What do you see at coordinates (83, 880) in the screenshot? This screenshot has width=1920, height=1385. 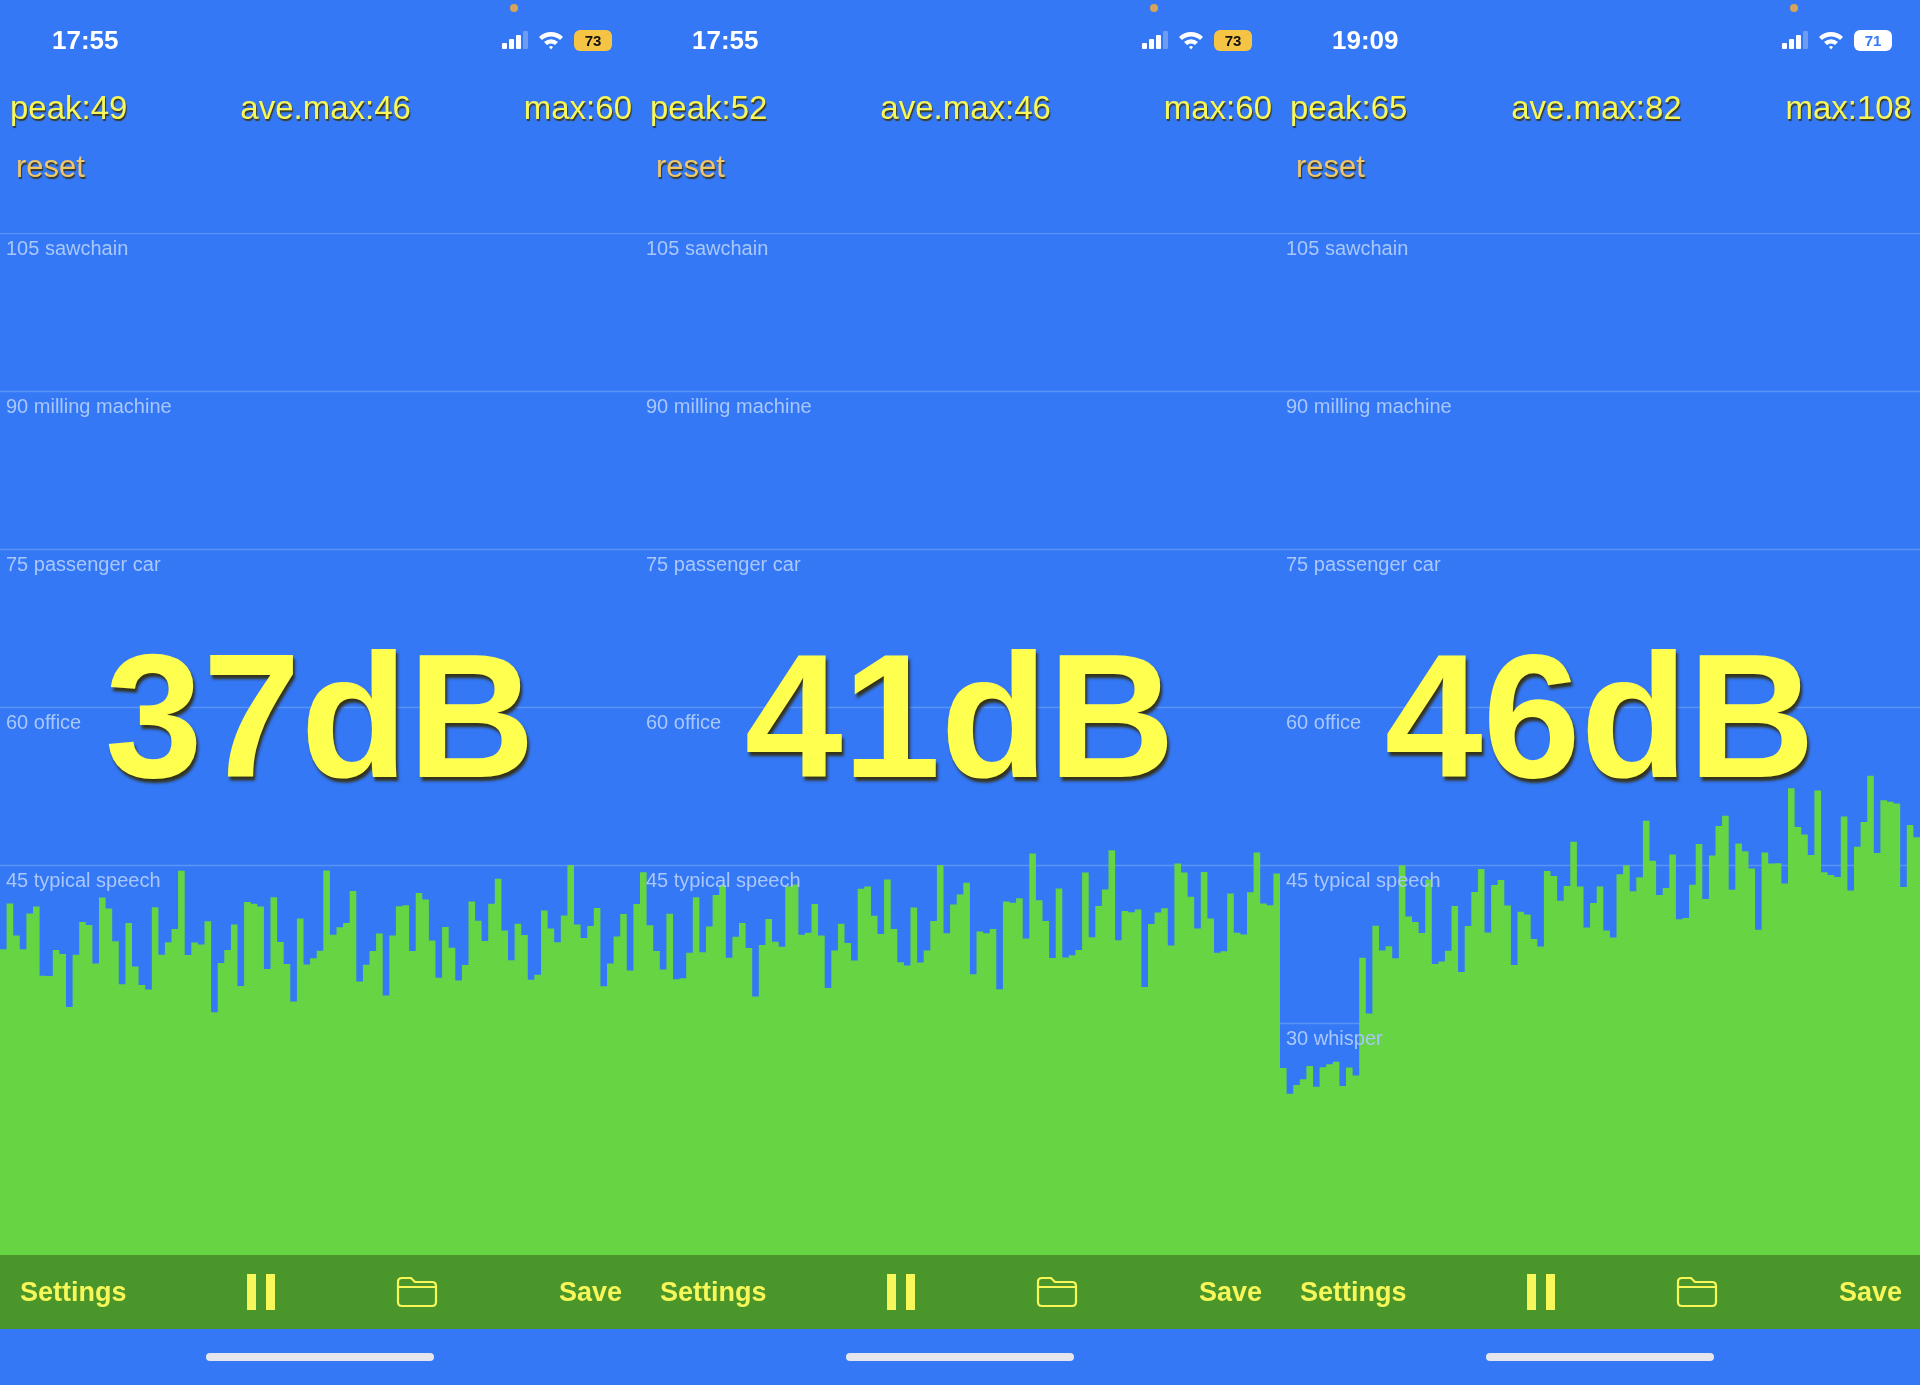 I see `scale-label: 45 typical speech` at bounding box center [83, 880].